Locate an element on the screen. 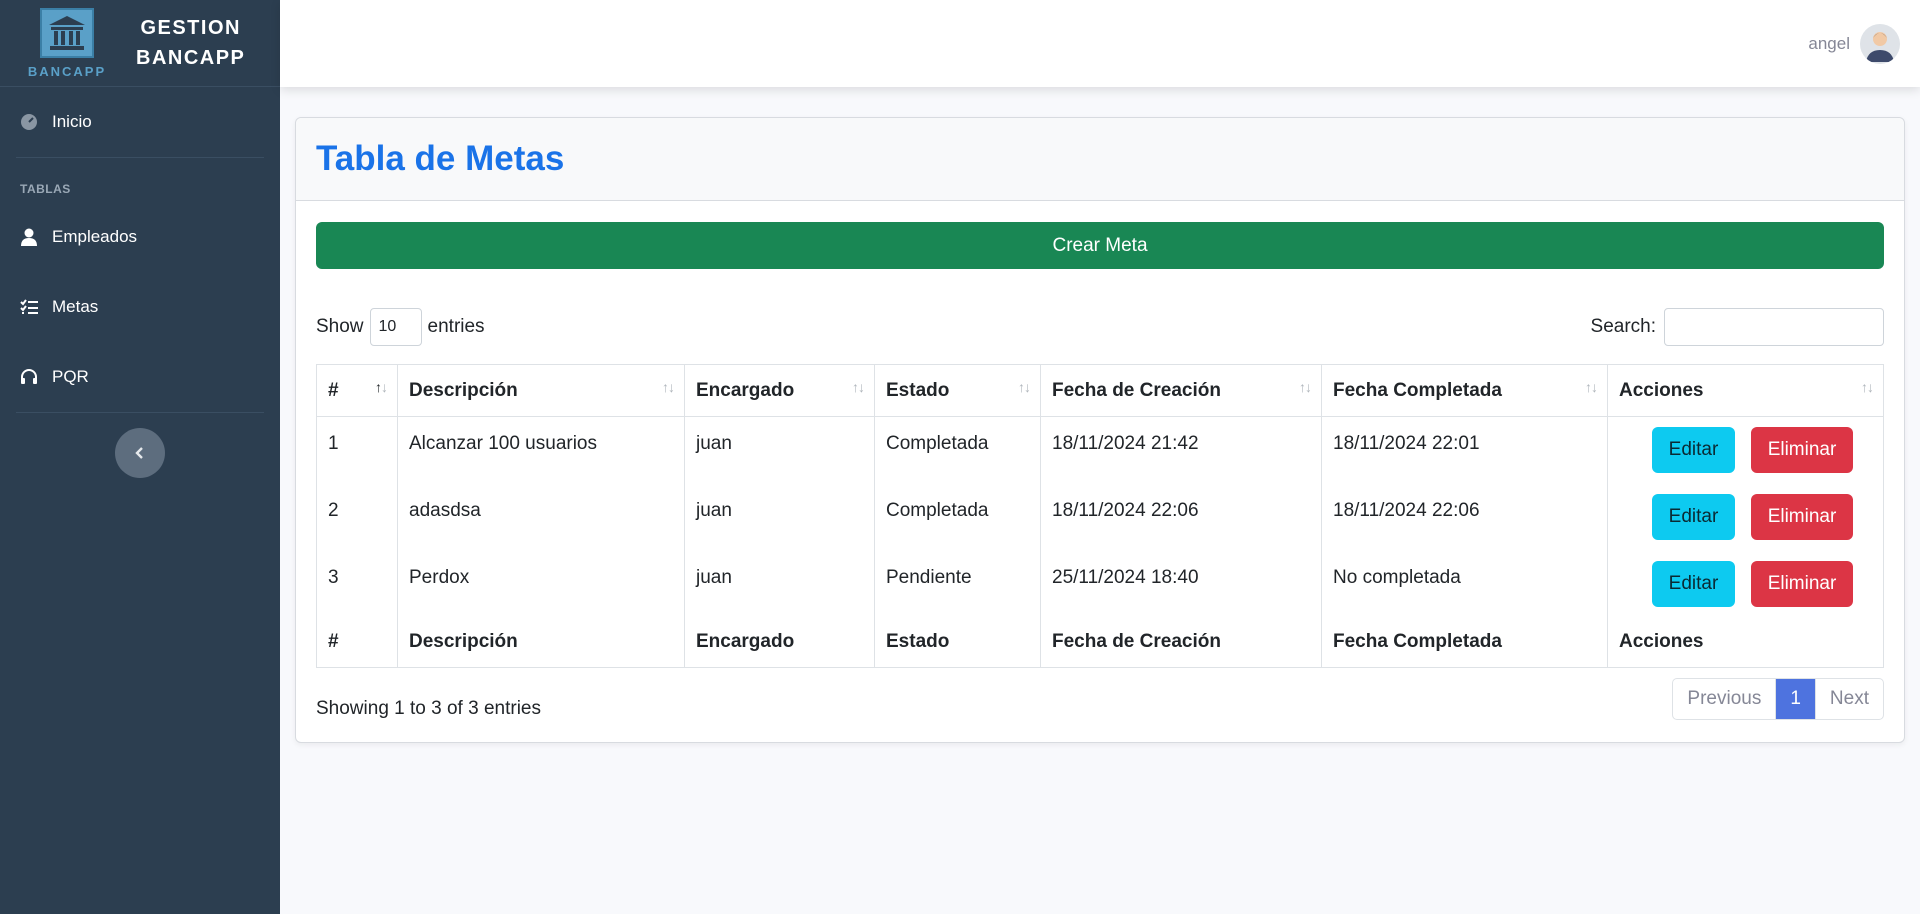  footer-label: # is located at coordinates (357, 642).